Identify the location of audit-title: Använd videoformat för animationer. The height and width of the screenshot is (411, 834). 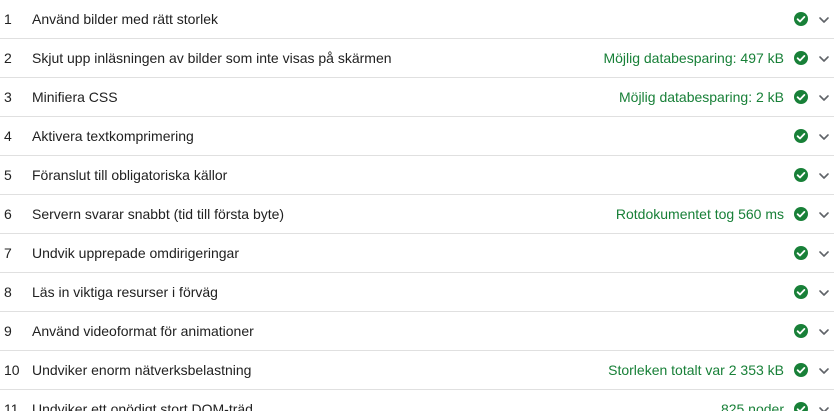
(143, 331).